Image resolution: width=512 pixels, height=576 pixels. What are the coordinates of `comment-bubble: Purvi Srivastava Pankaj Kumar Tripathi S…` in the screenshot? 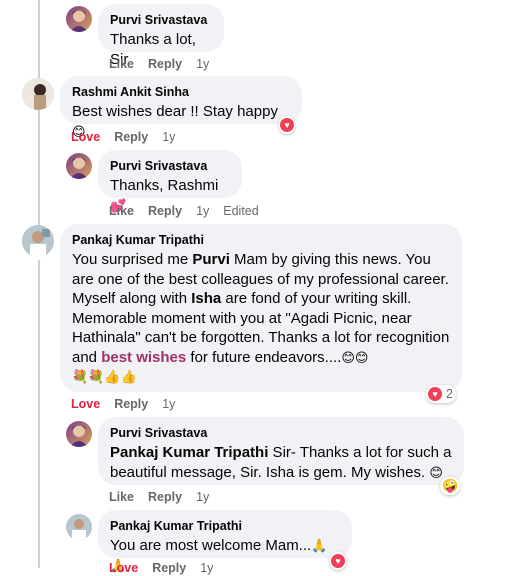 It's located at (281, 451).